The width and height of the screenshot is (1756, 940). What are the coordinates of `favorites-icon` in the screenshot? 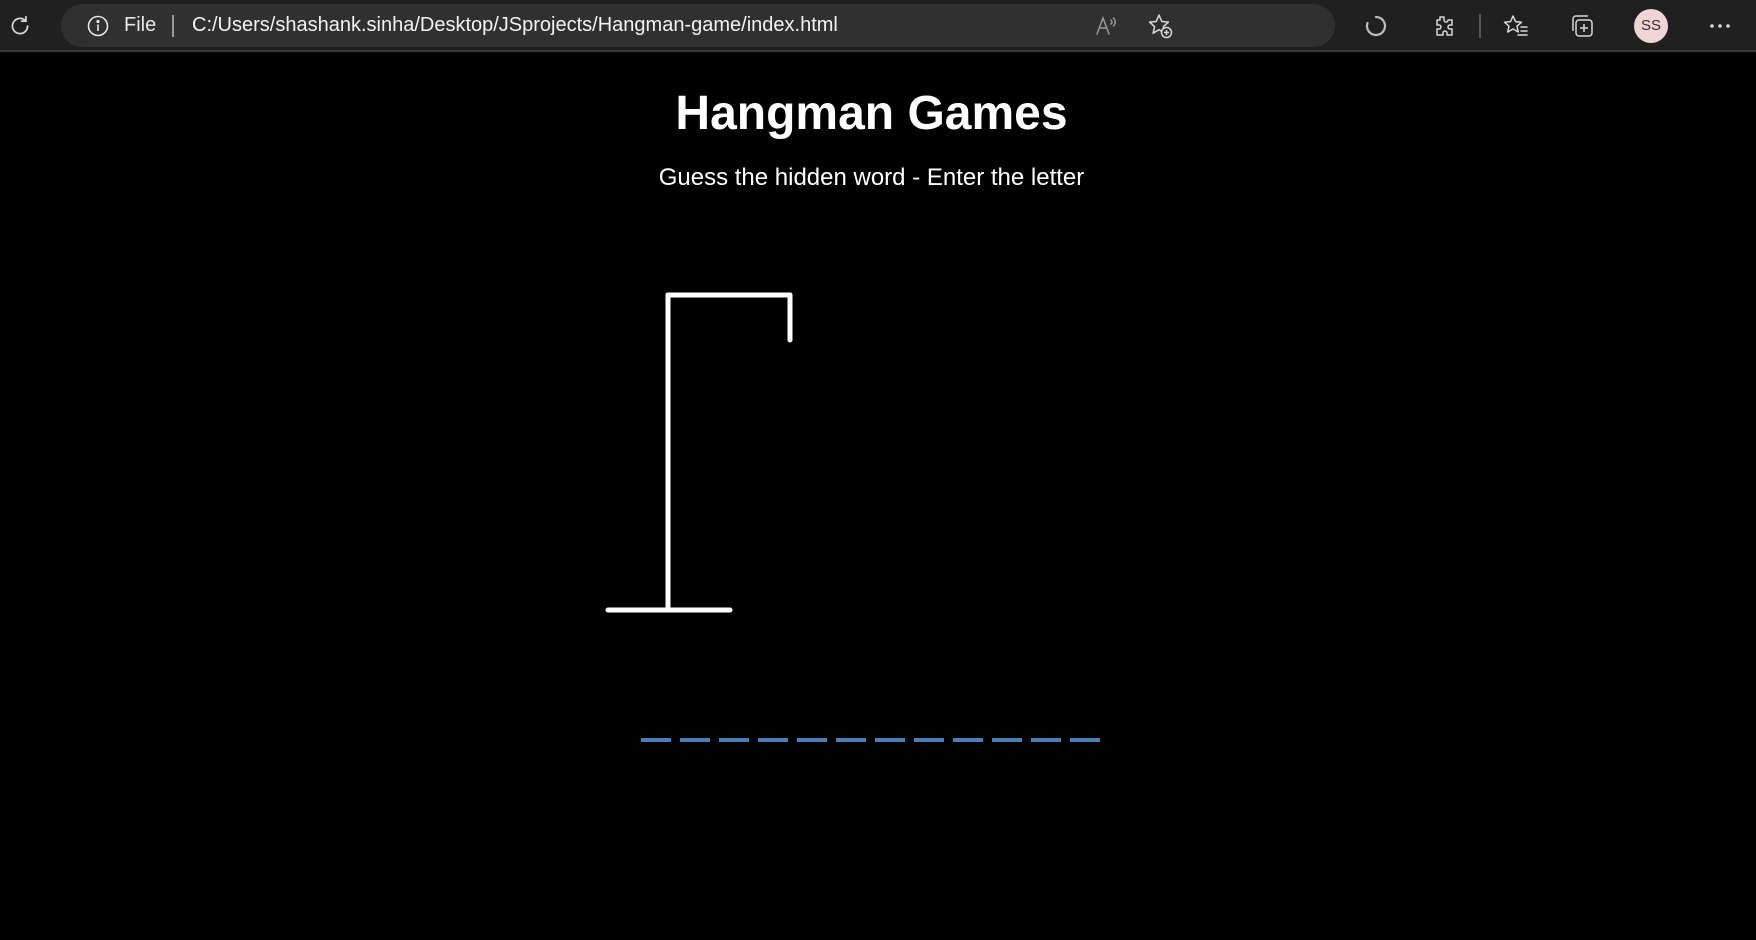 It's located at (1516, 26).